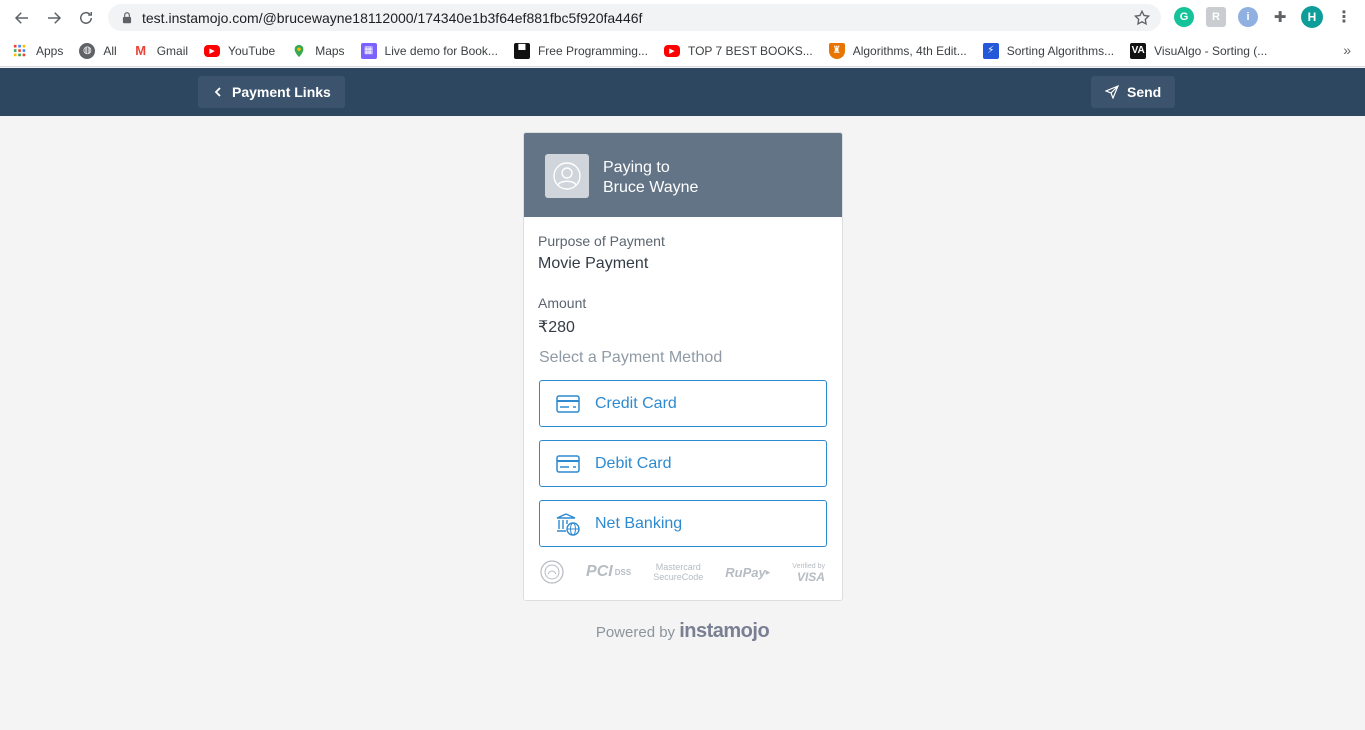  I want to click on lock-icon, so click(127, 17).